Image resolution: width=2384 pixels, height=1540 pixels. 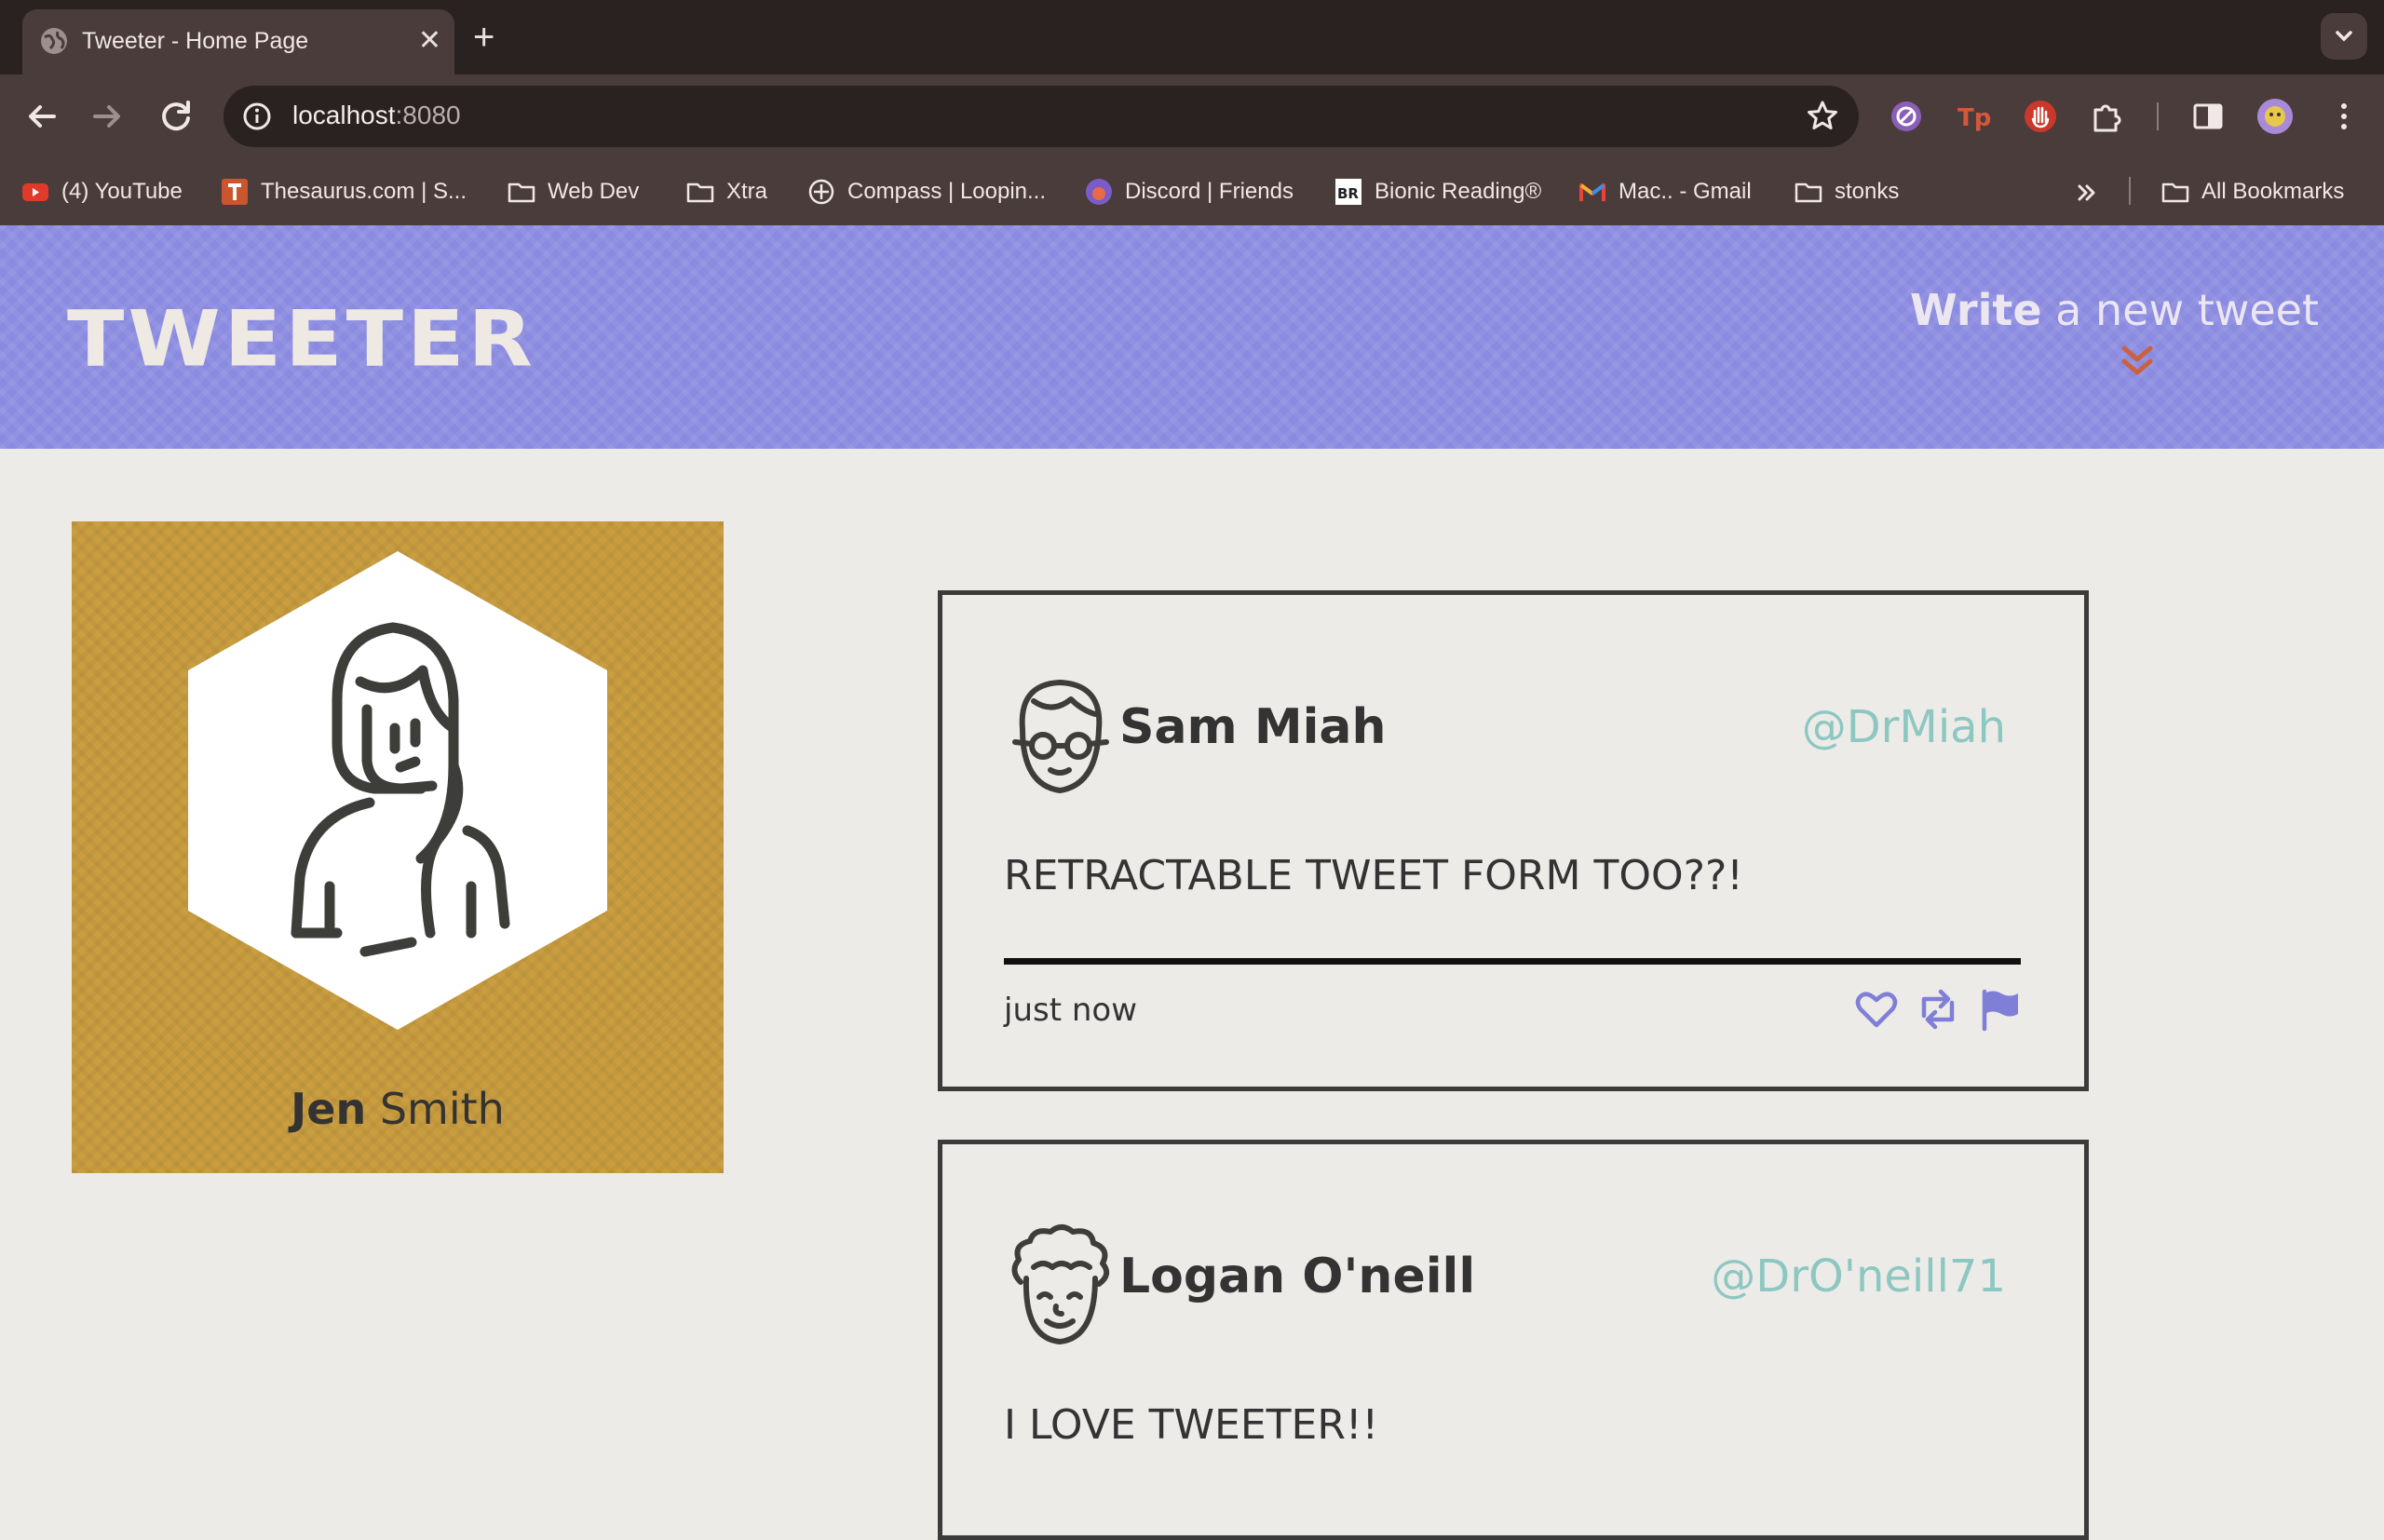 What do you see at coordinates (2108, 117) in the screenshot?
I see `extensions-puzzle-icon` at bounding box center [2108, 117].